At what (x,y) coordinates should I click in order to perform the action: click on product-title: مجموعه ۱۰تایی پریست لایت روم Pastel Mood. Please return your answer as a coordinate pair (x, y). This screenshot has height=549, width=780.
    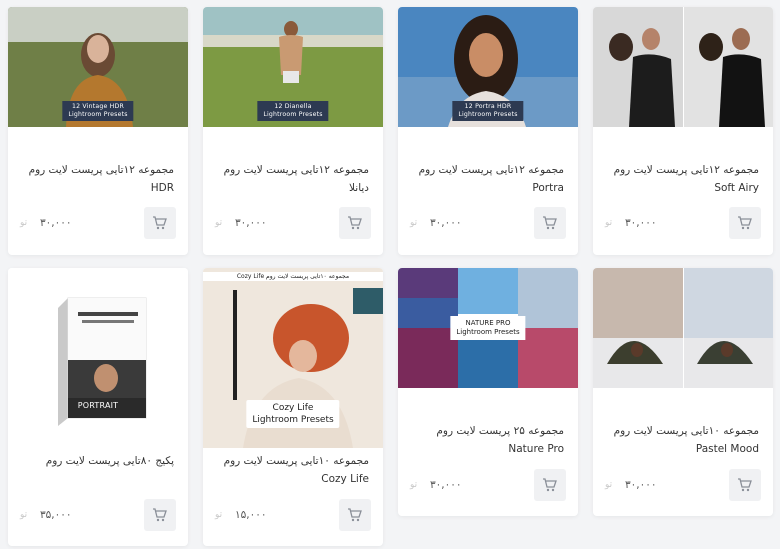
    Looking at the image, I should click on (683, 440).